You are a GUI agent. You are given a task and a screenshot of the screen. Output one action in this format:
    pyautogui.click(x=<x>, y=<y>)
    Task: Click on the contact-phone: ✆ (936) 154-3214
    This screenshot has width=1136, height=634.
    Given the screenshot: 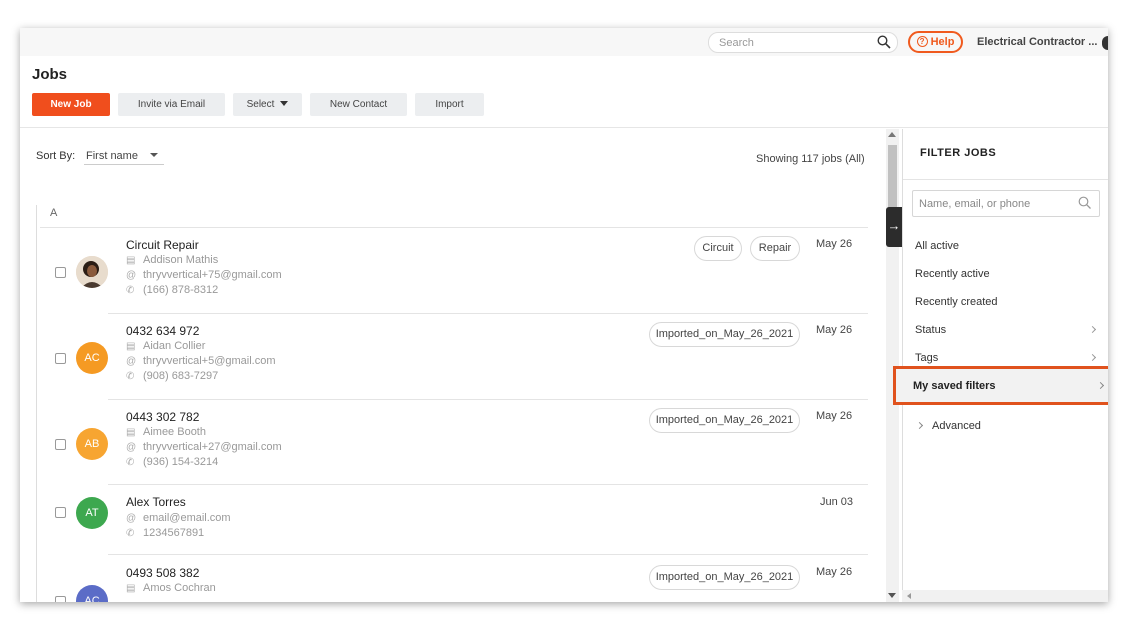 What is the action you would take?
    pyautogui.click(x=172, y=462)
    